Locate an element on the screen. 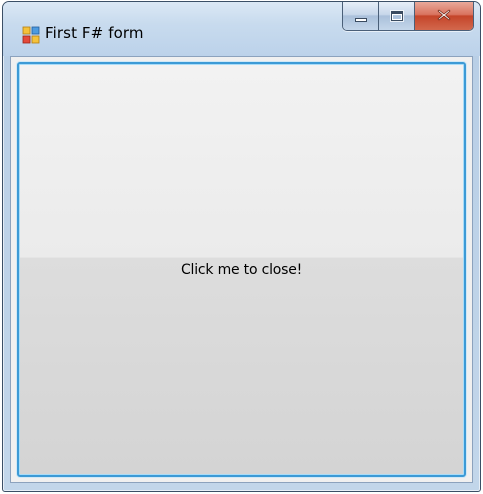 The height and width of the screenshot is (494, 483). minimize-button is located at coordinates (361, 16).